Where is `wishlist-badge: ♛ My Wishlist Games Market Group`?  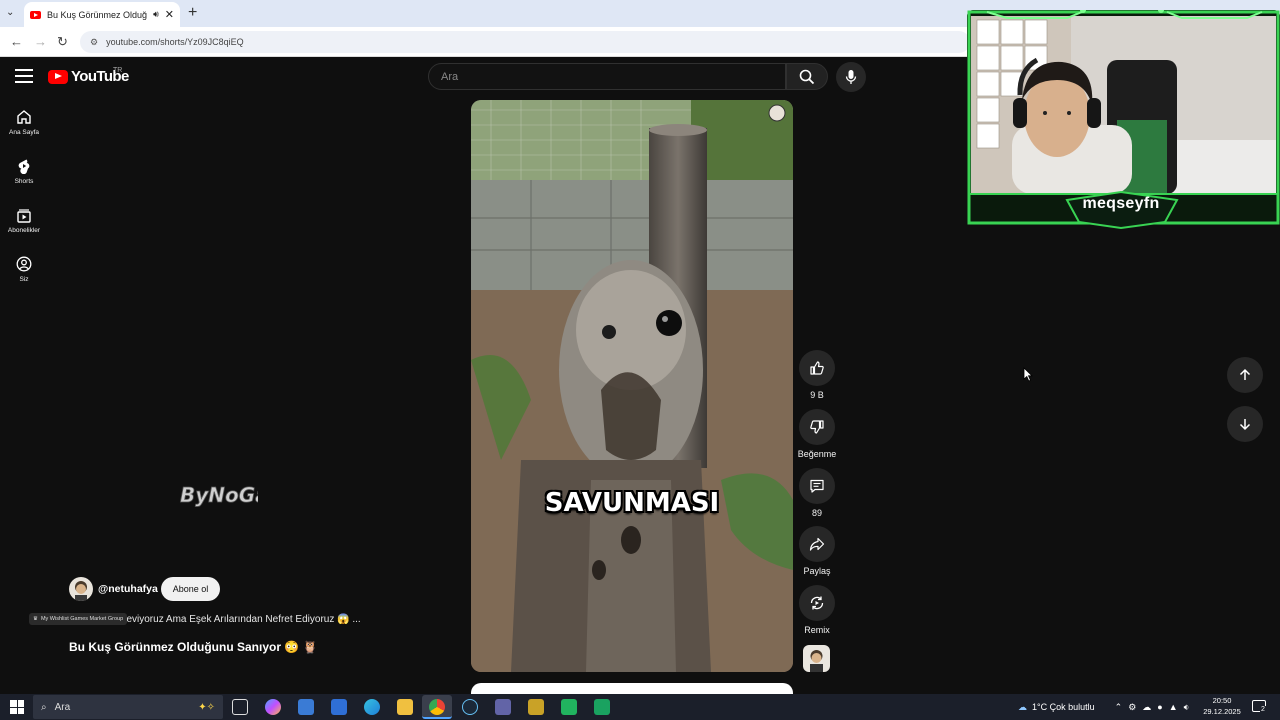 wishlist-badge: ♛ My Wishlist Games Market Group is located at coordinates (78, 619).